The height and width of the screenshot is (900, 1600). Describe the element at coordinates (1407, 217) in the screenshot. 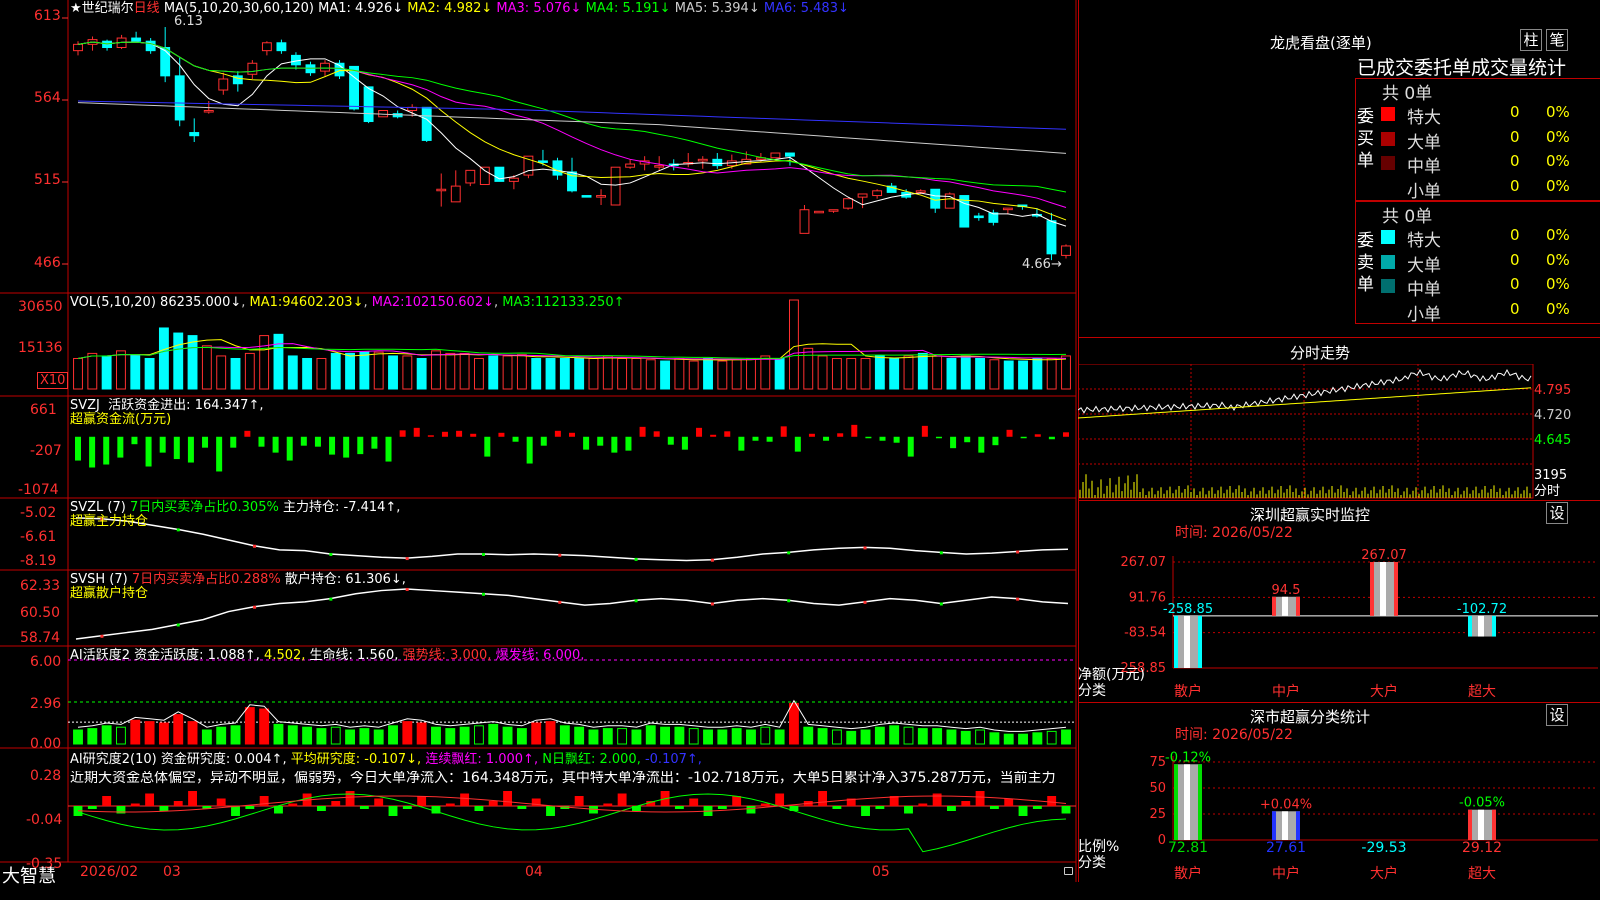

I see `sell-total: 共 0单` at that location.